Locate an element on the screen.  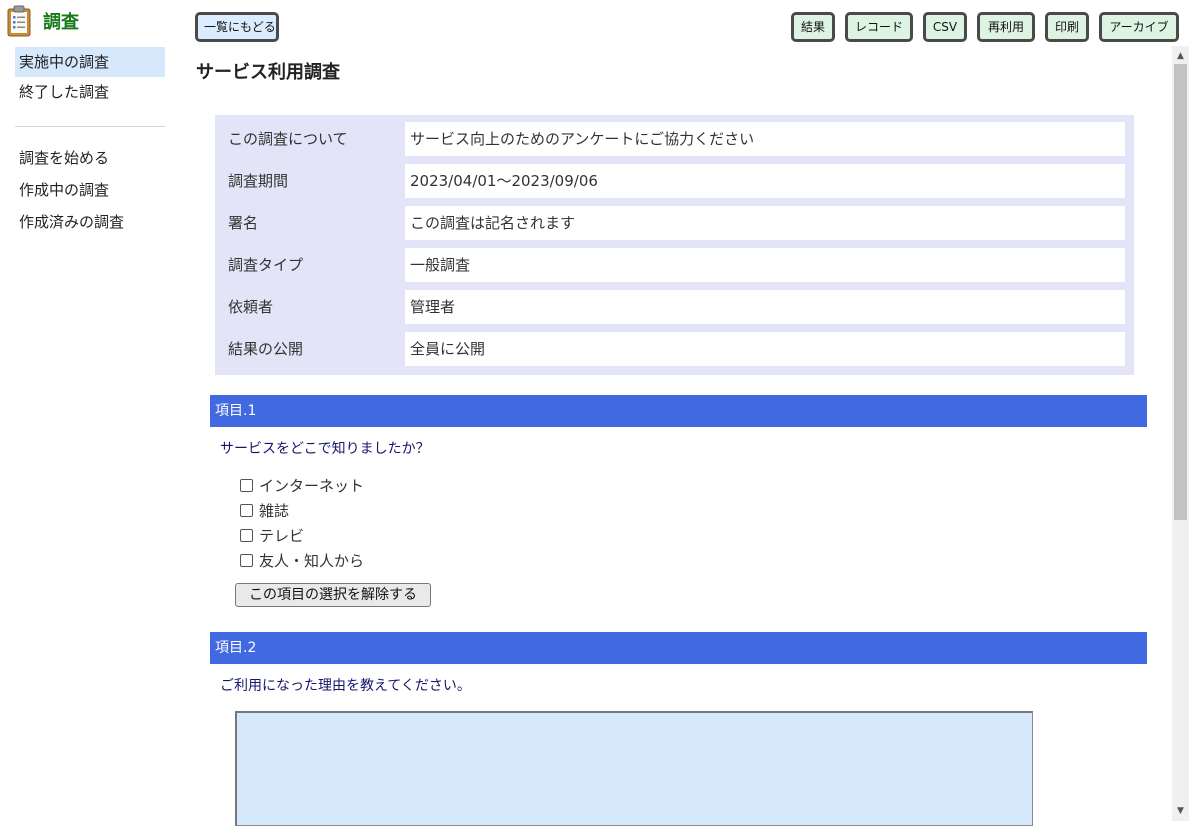
reuse-button: 再利用 is located at coordinates (1006, 27).